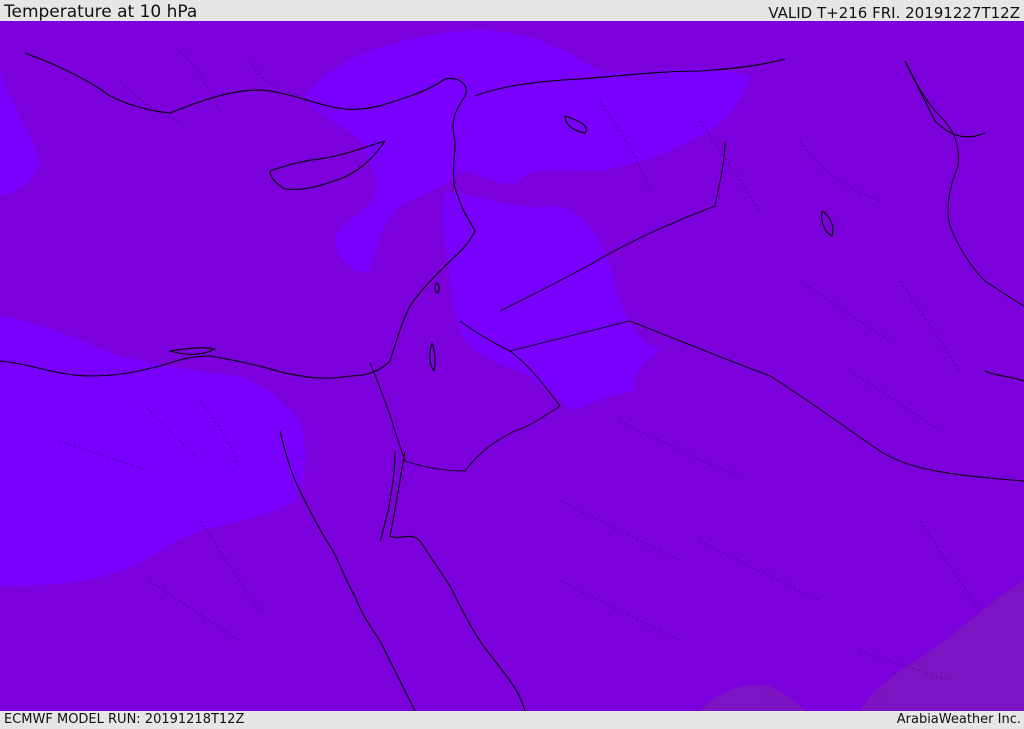  Describe the element at coordinates (124, 719) in the screenshot. I see `model-run: ECMWF MODEL RUN: 20191218T12Z` at that location.